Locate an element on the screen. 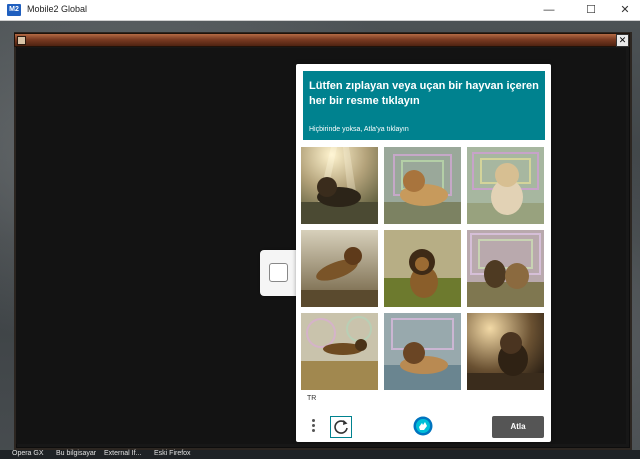  window-title: Mobile2 Global is located at coordinates (57, 9).